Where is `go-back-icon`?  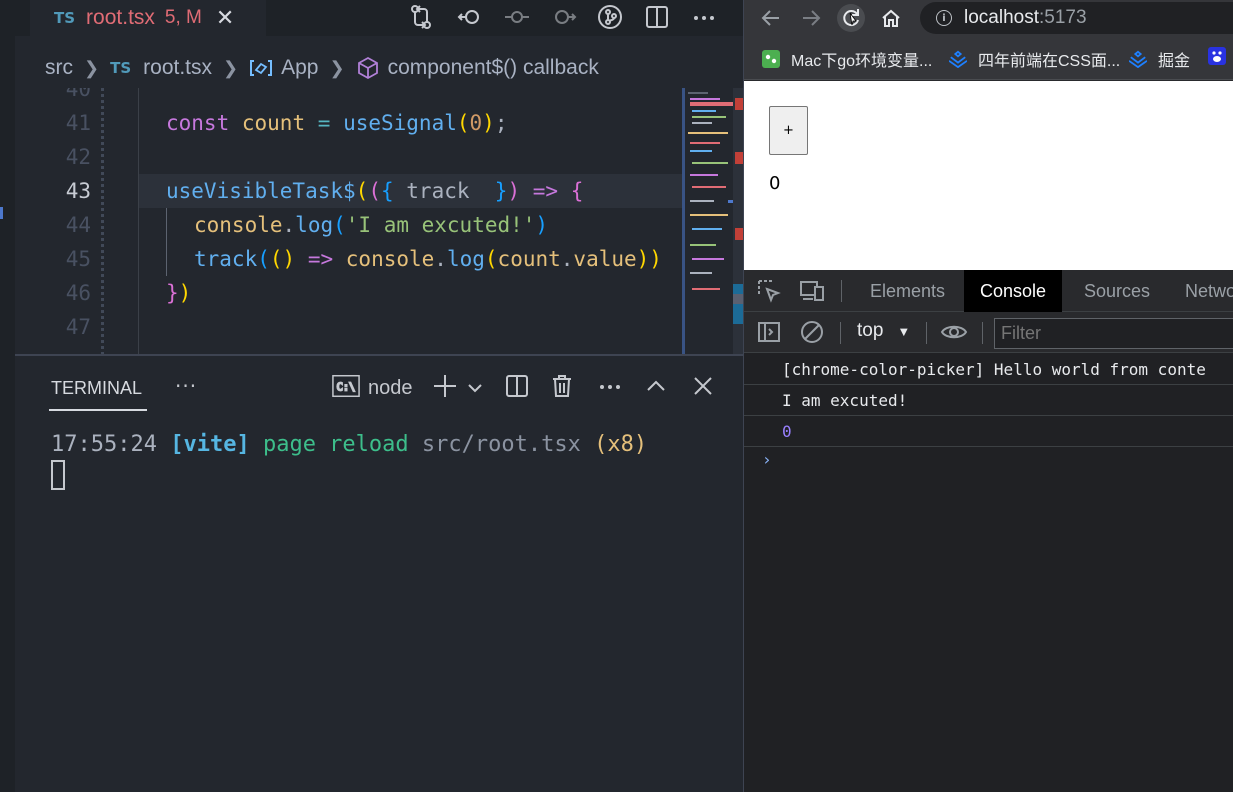 go-back-icon is located at coordinates (470, 17).